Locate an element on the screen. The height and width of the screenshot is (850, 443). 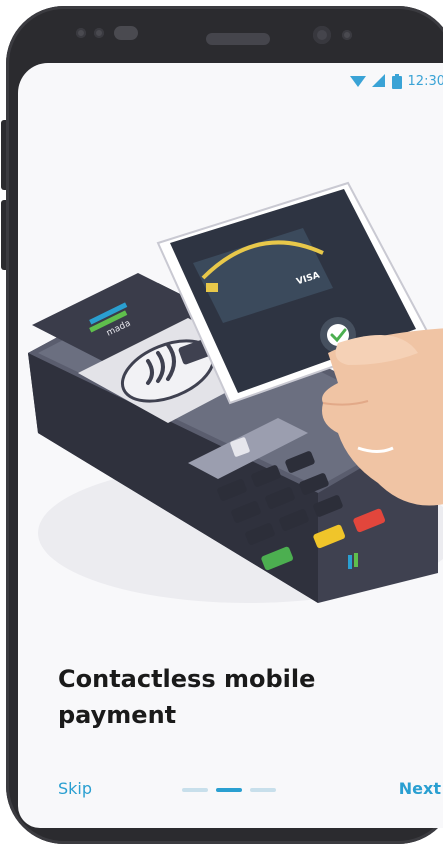
wifi-icon is located at coordinates (357, 81).